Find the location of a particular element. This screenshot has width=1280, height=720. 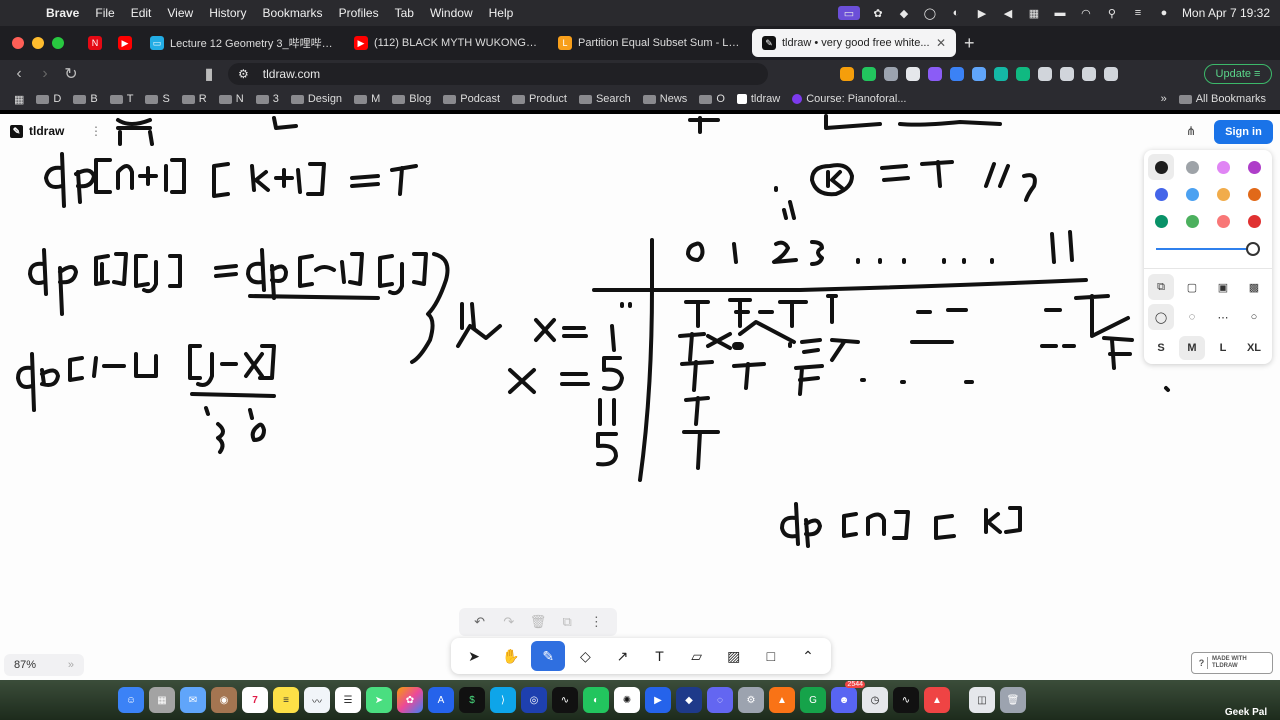

url-field: ⚙ tldraw.com is located at coordinates (498, 74).